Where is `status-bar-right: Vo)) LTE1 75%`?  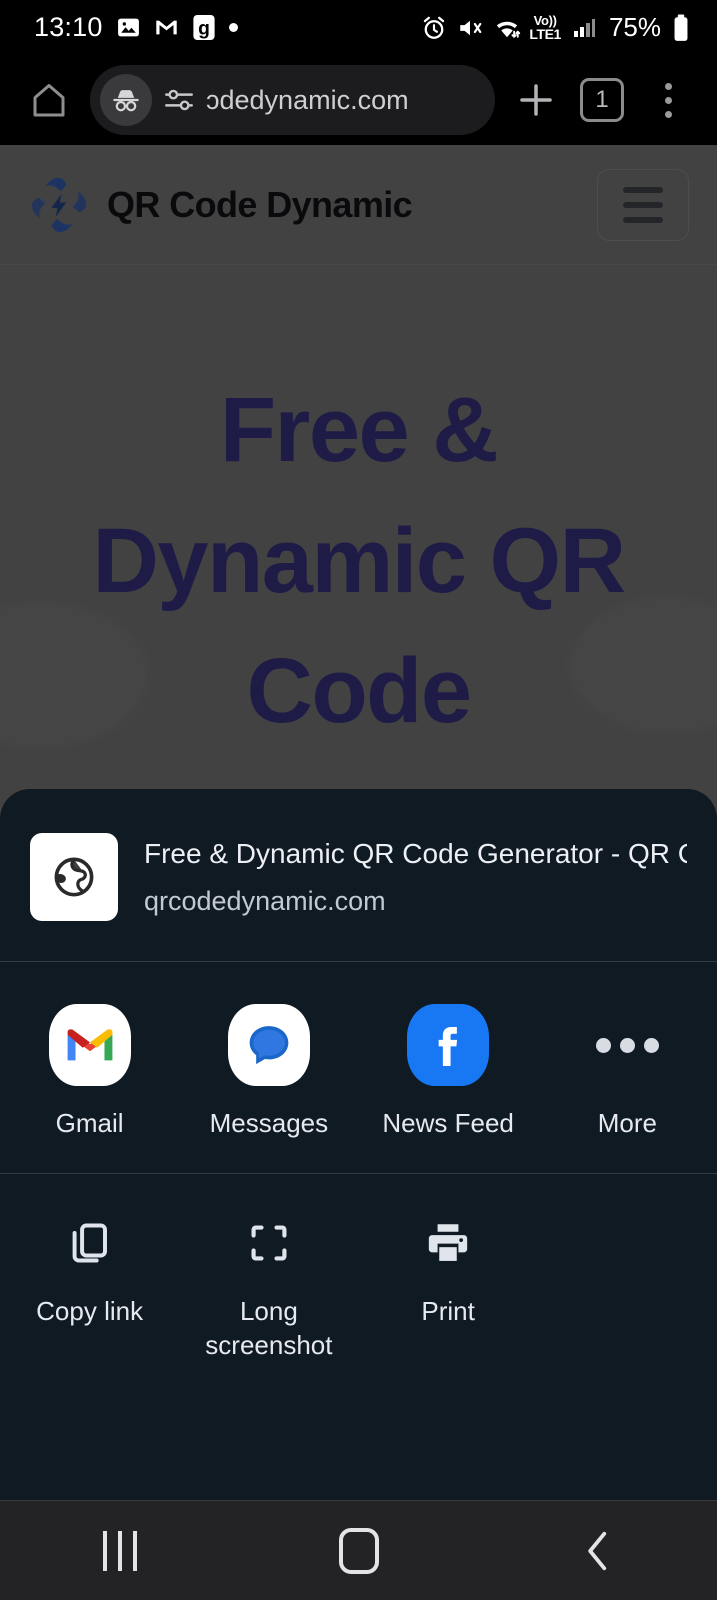
status-bar-right: Vo)) LTE1 75% is located at coordinates (556, 27).